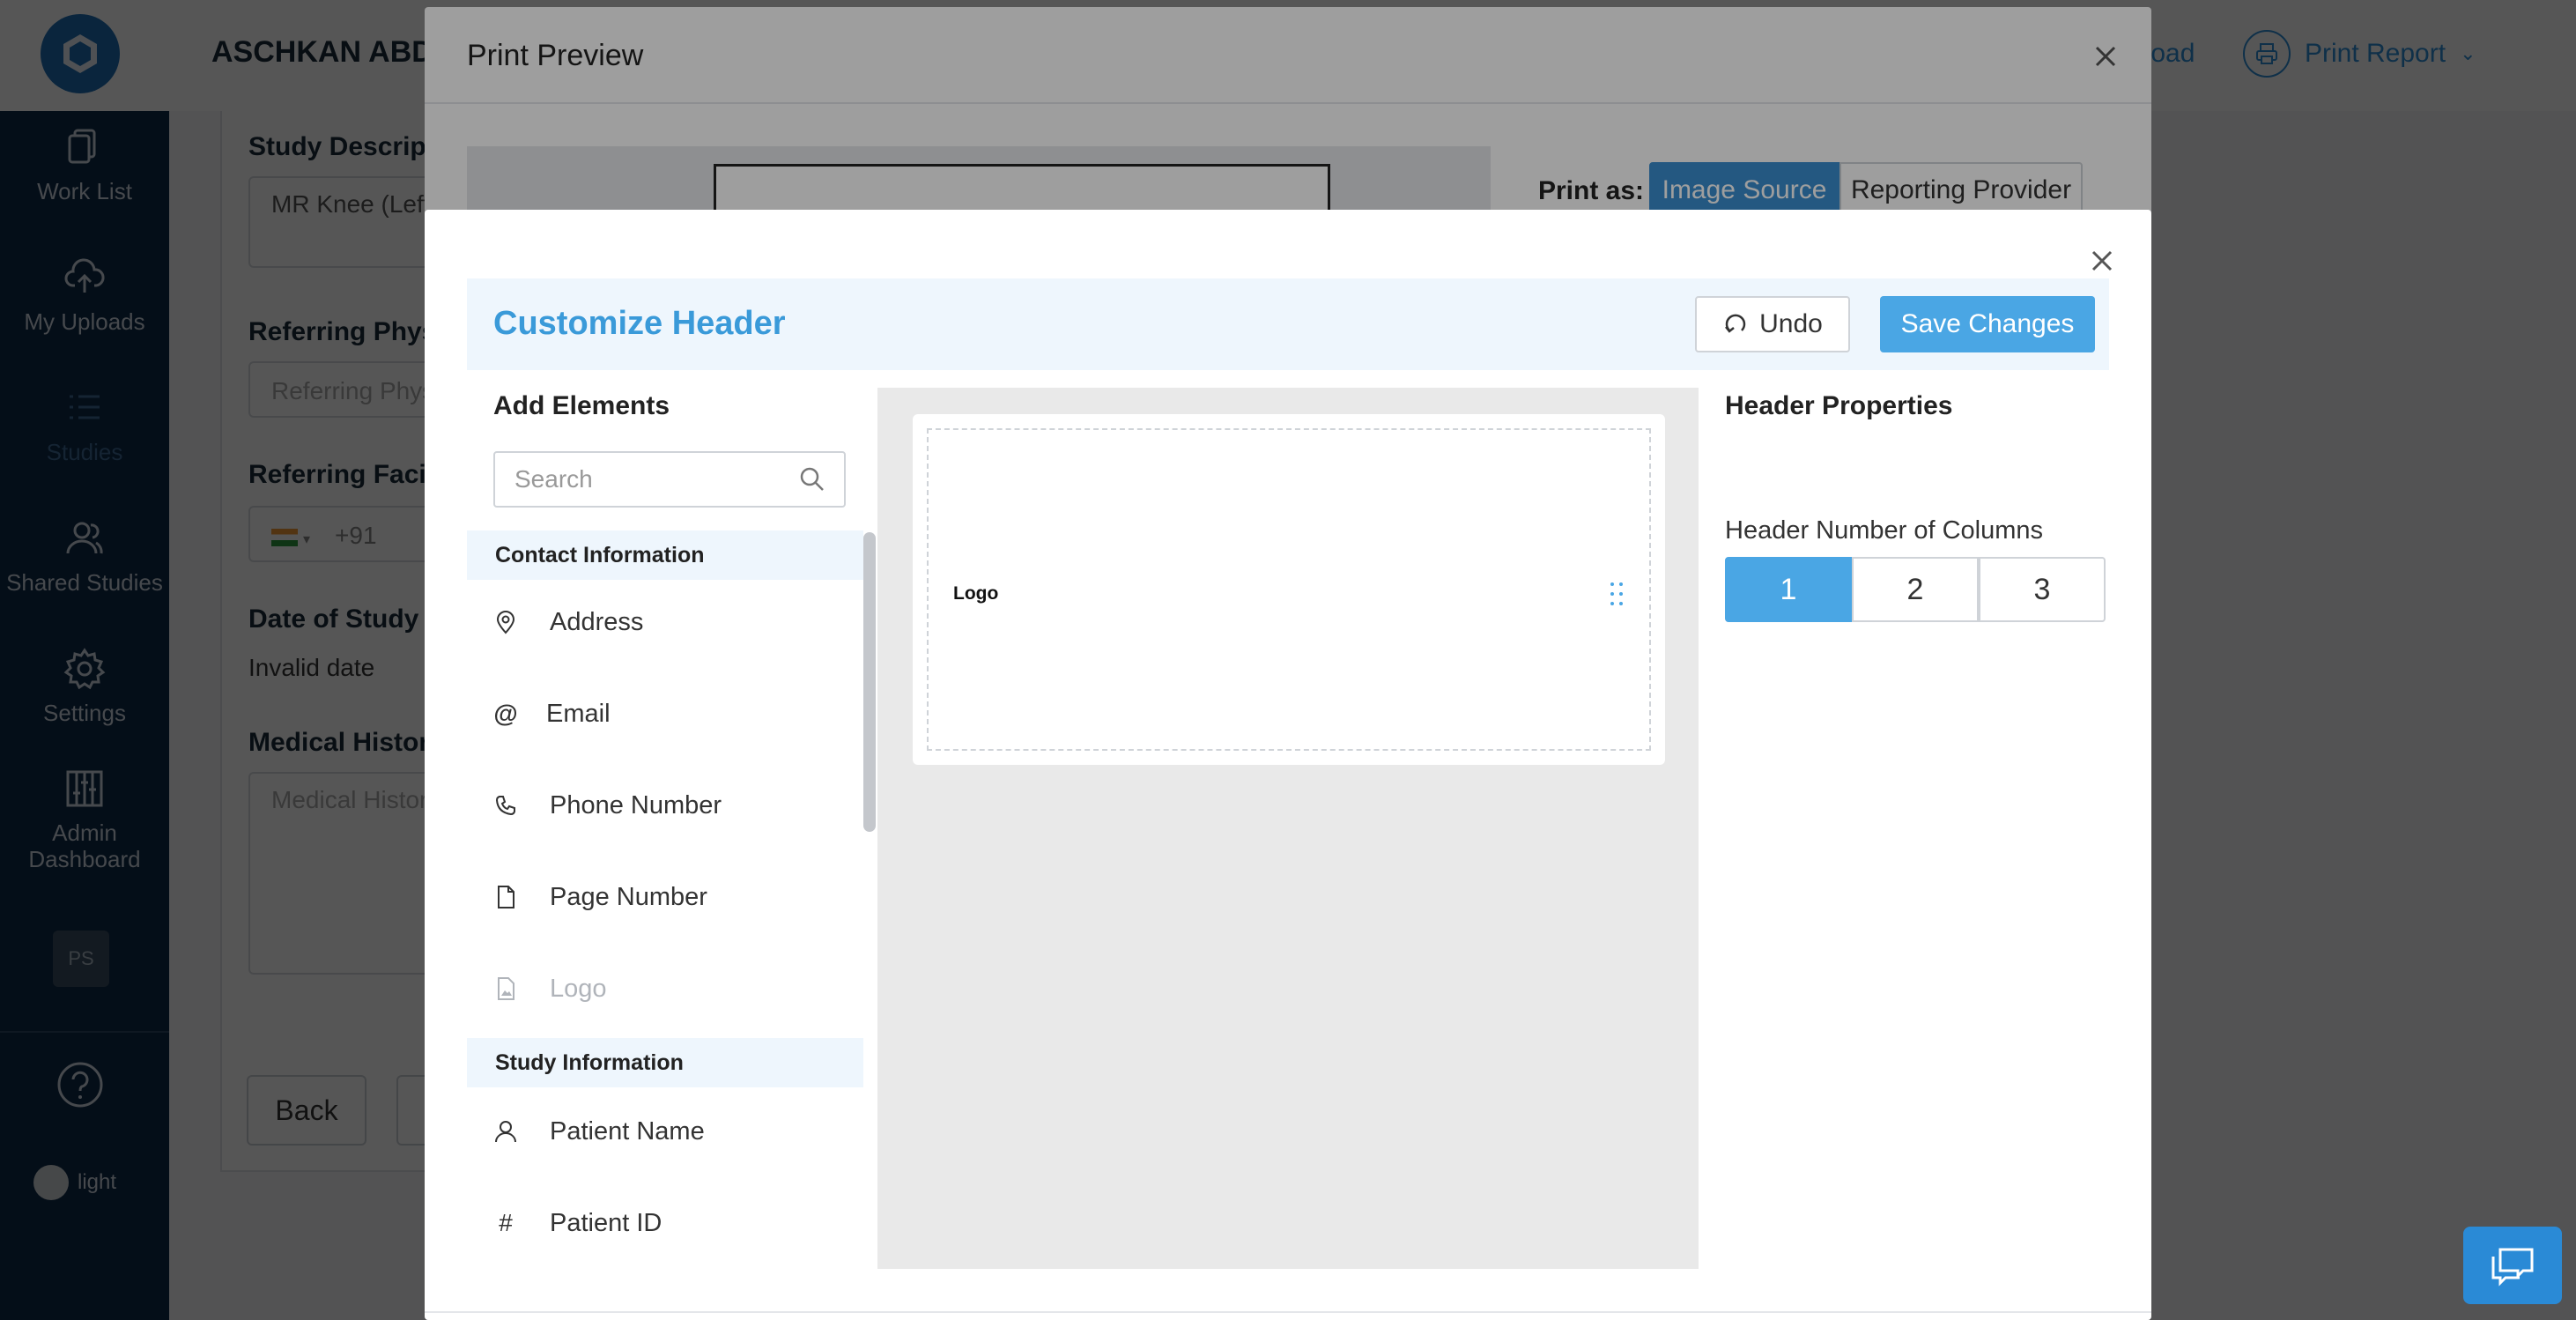  I want to click on element-label: Patient ID, so click(607, 1222).